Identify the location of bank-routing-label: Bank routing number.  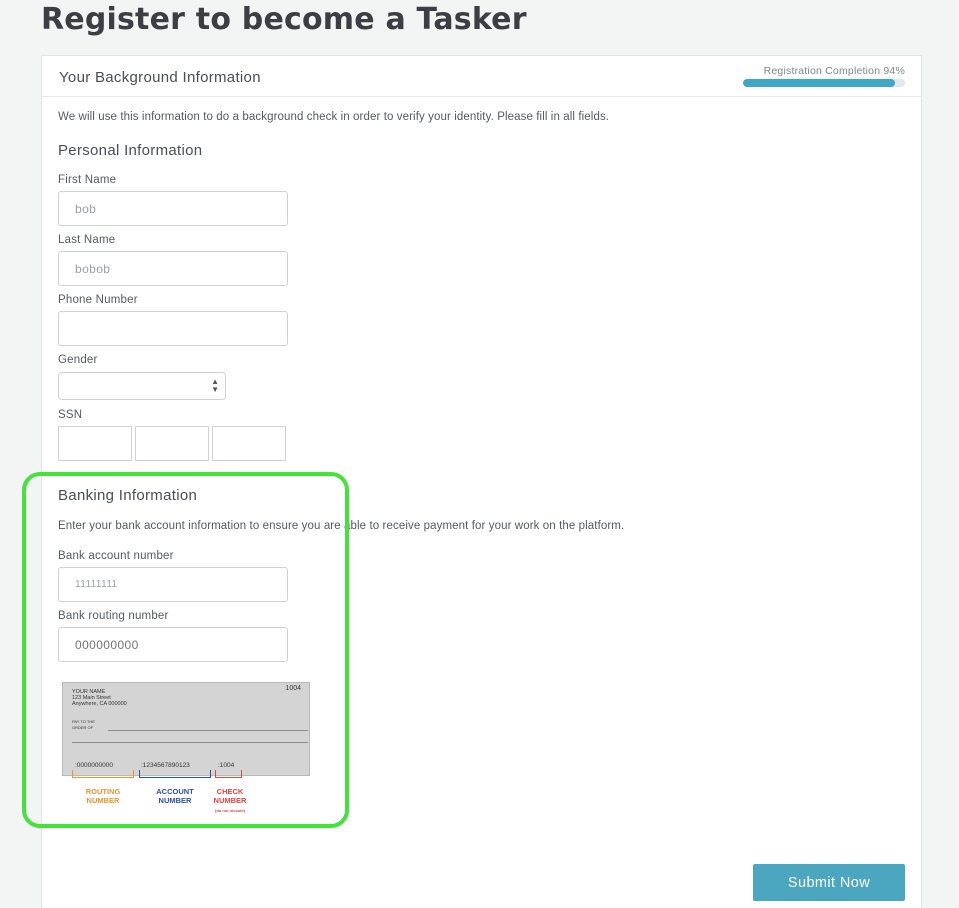
(113, 616).